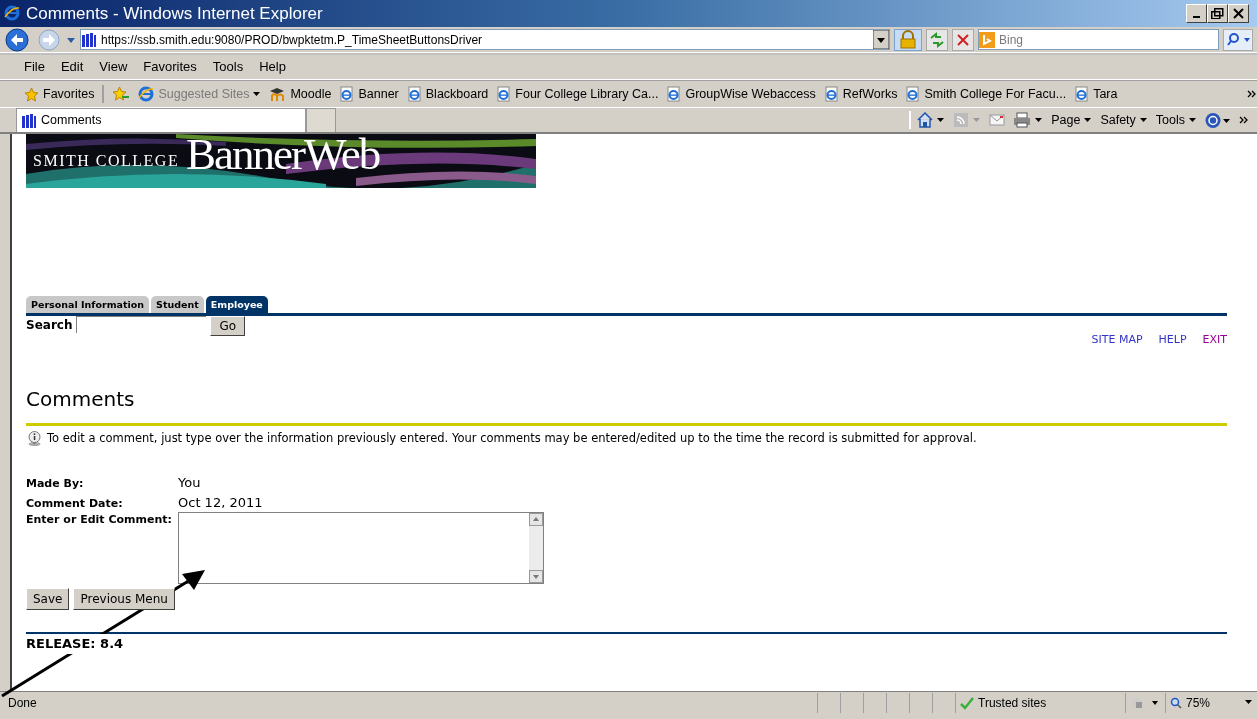  I want to click on favorite-link: GroupWise Webaccess, so click(741, 94).